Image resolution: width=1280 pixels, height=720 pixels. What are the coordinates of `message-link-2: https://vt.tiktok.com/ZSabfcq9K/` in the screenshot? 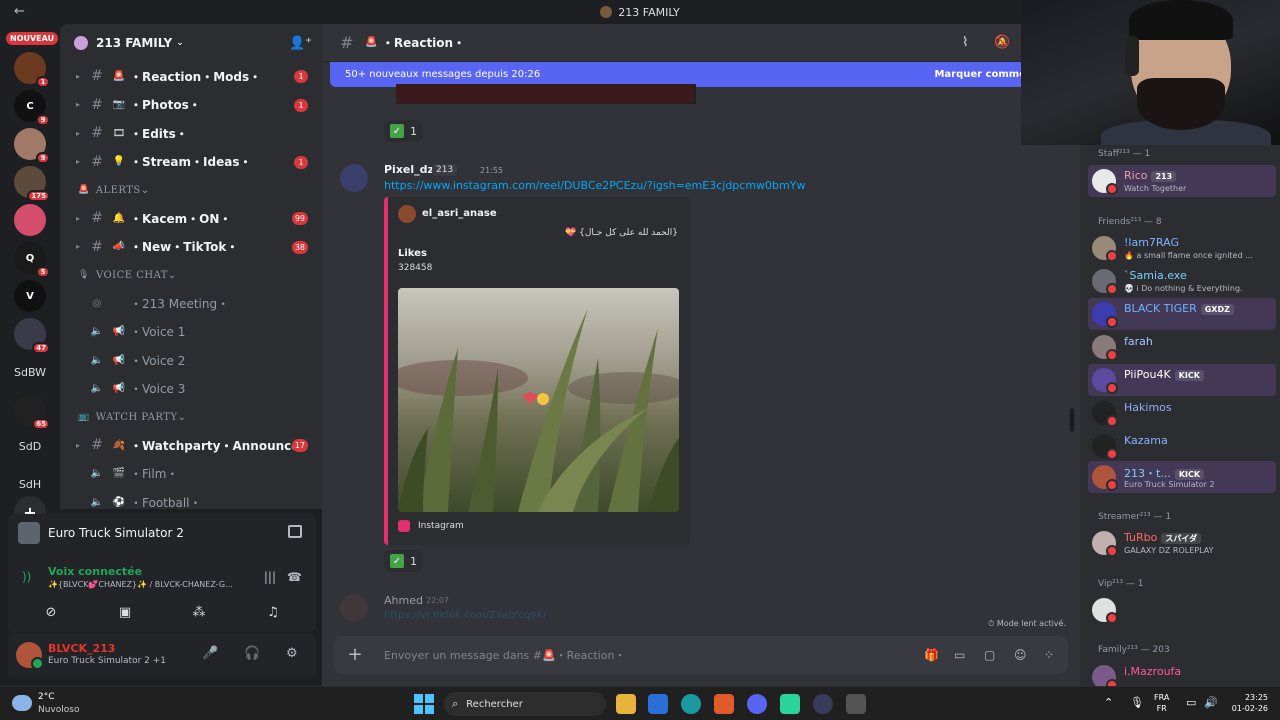 It's located at (465, 615).